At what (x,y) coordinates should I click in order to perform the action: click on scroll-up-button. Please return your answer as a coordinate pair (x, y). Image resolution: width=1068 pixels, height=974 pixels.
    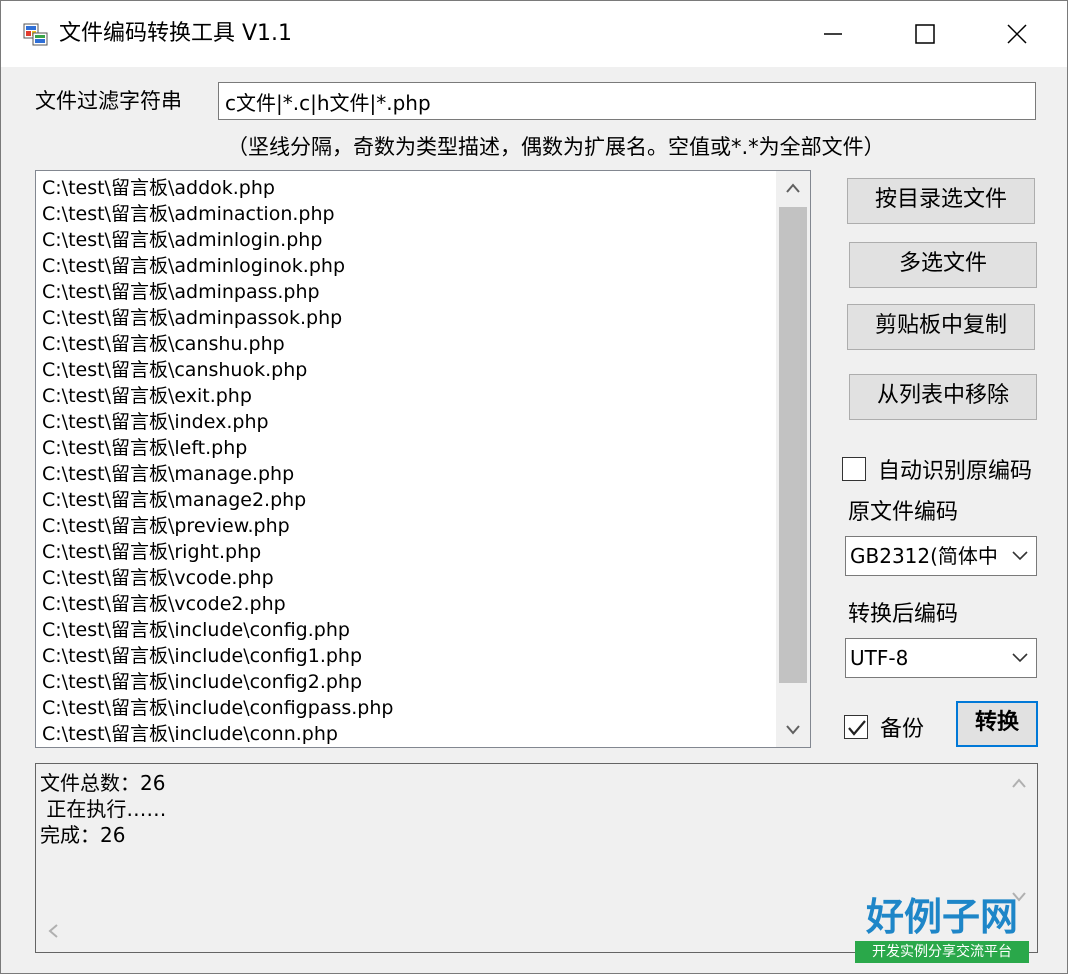
    Looking at the image, I should click on (793, 188).